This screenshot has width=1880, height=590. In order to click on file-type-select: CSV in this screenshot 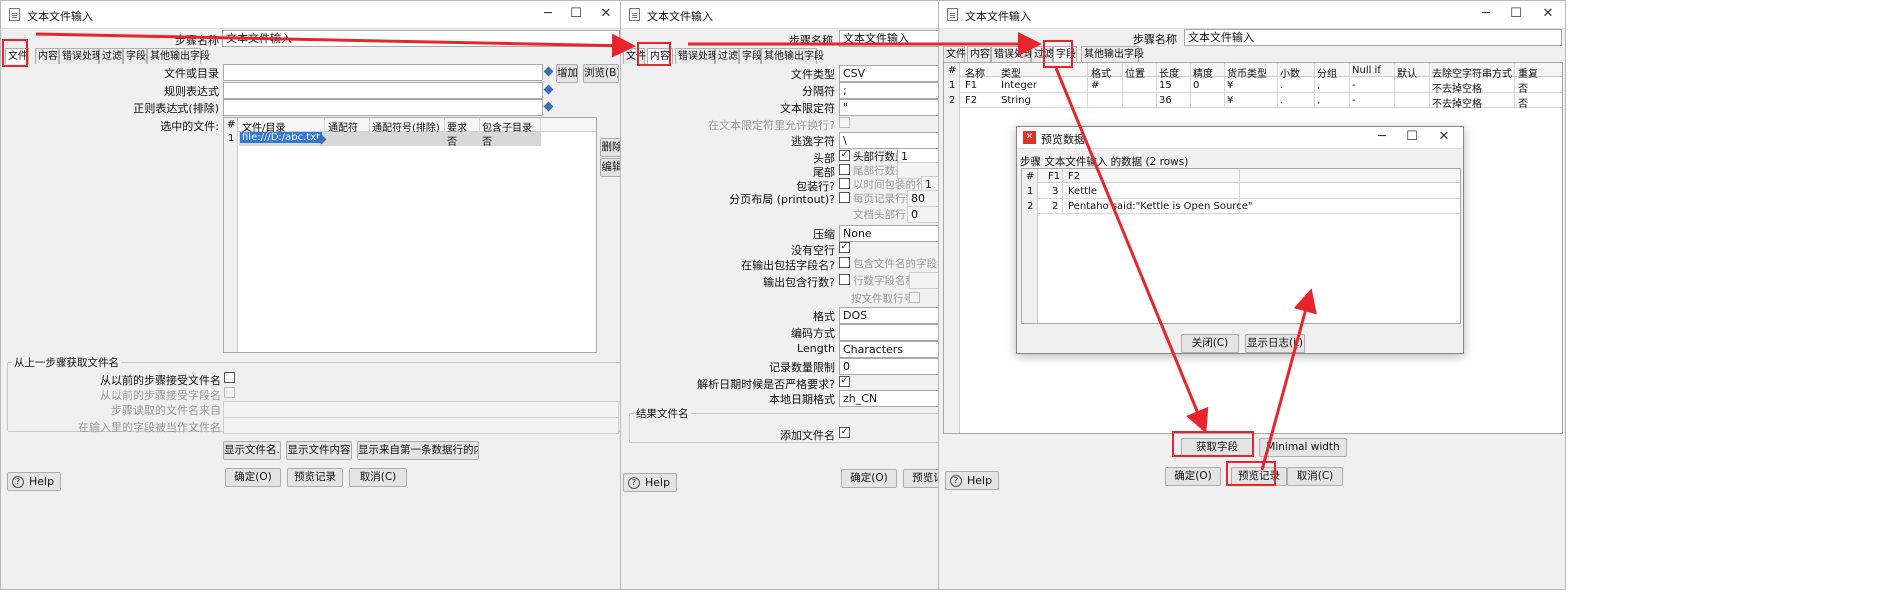, I will do `click(890, 73)`.